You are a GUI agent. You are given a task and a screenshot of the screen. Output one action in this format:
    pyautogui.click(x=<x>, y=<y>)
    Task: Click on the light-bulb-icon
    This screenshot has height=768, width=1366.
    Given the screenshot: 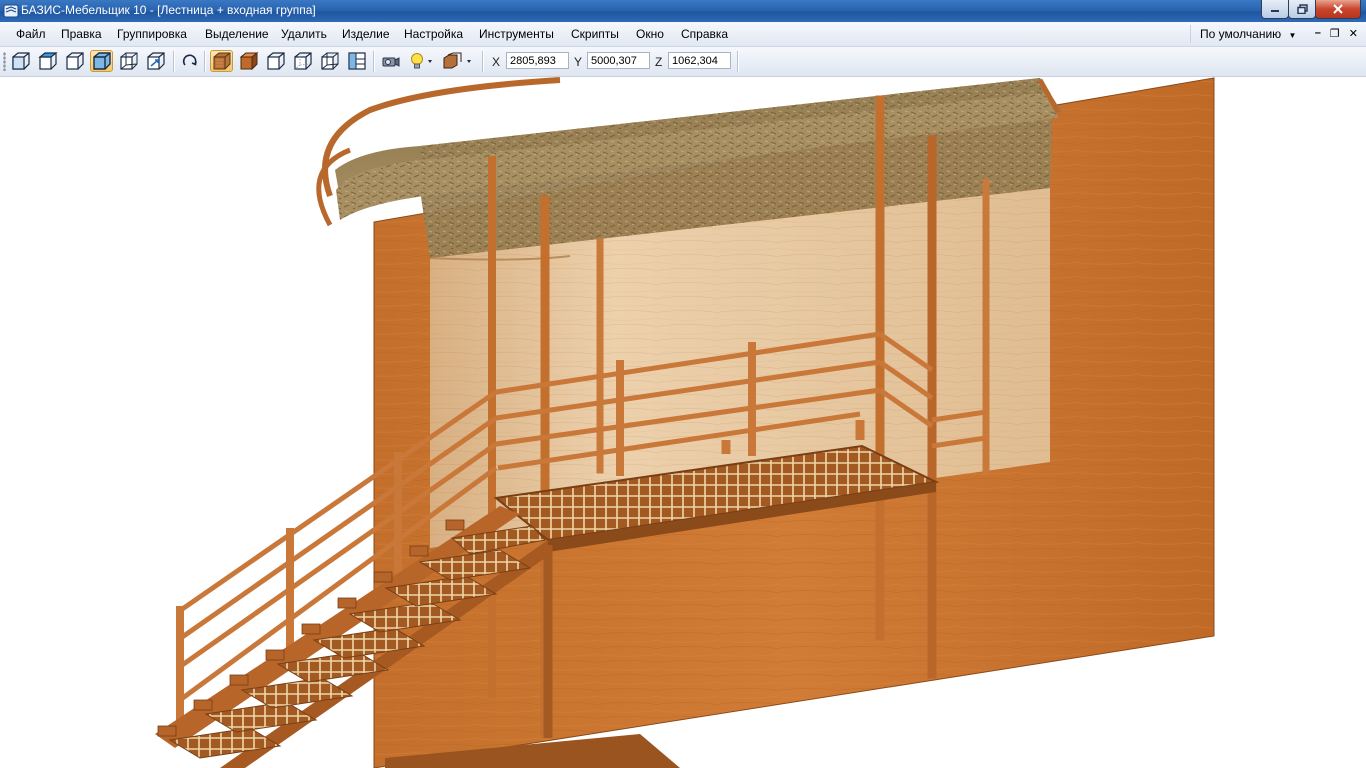 What is the action you would take?
    pyautogui.click(x=421, y=61)
    